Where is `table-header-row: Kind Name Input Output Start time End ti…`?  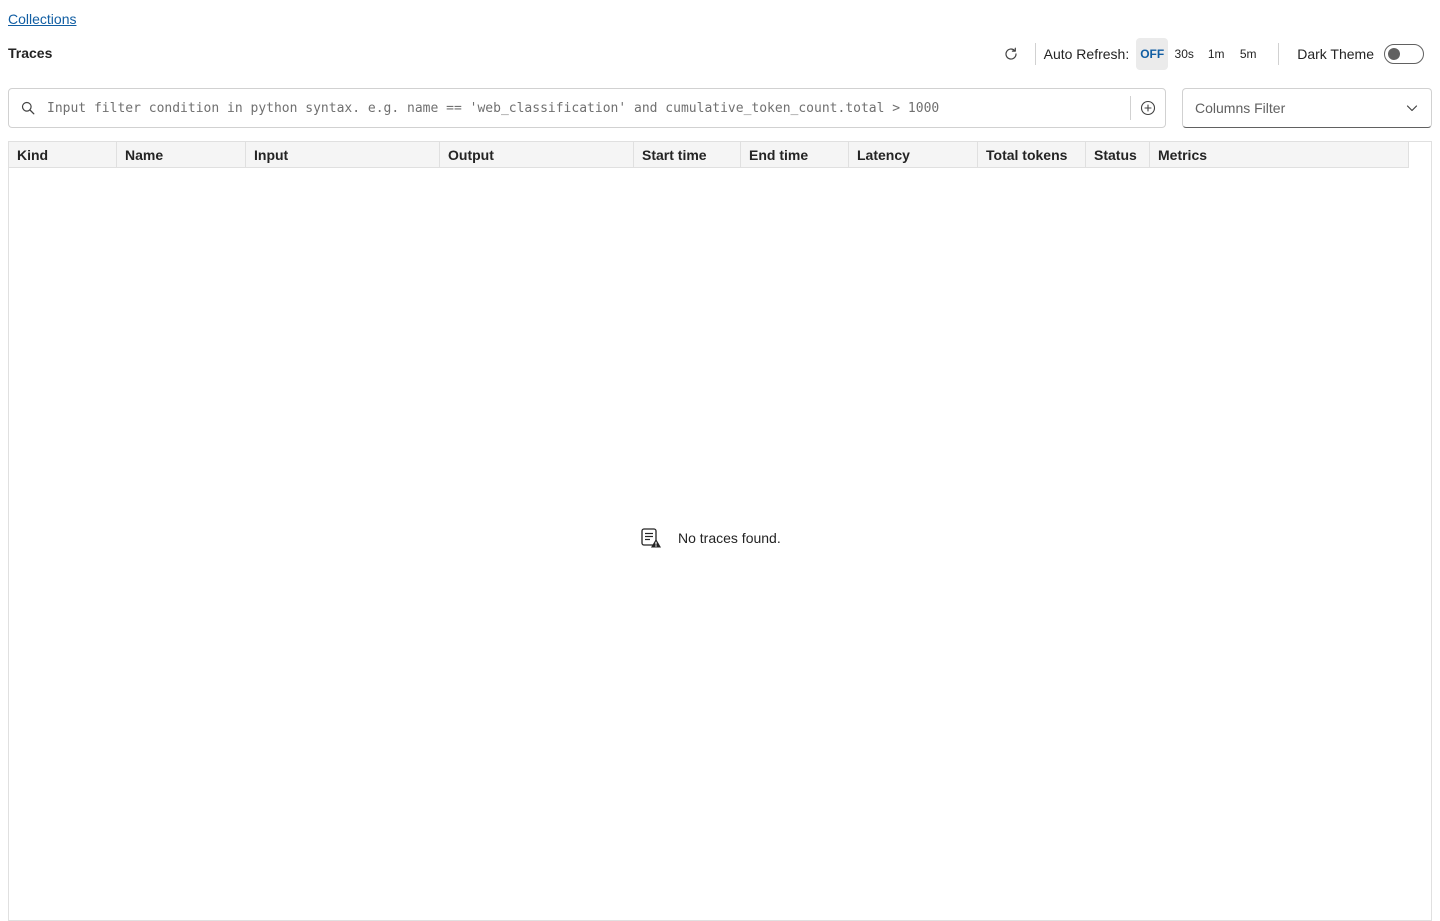 table-header-row: Kind Name Input Output Start time End ti… is located at coordinates (709, 155).